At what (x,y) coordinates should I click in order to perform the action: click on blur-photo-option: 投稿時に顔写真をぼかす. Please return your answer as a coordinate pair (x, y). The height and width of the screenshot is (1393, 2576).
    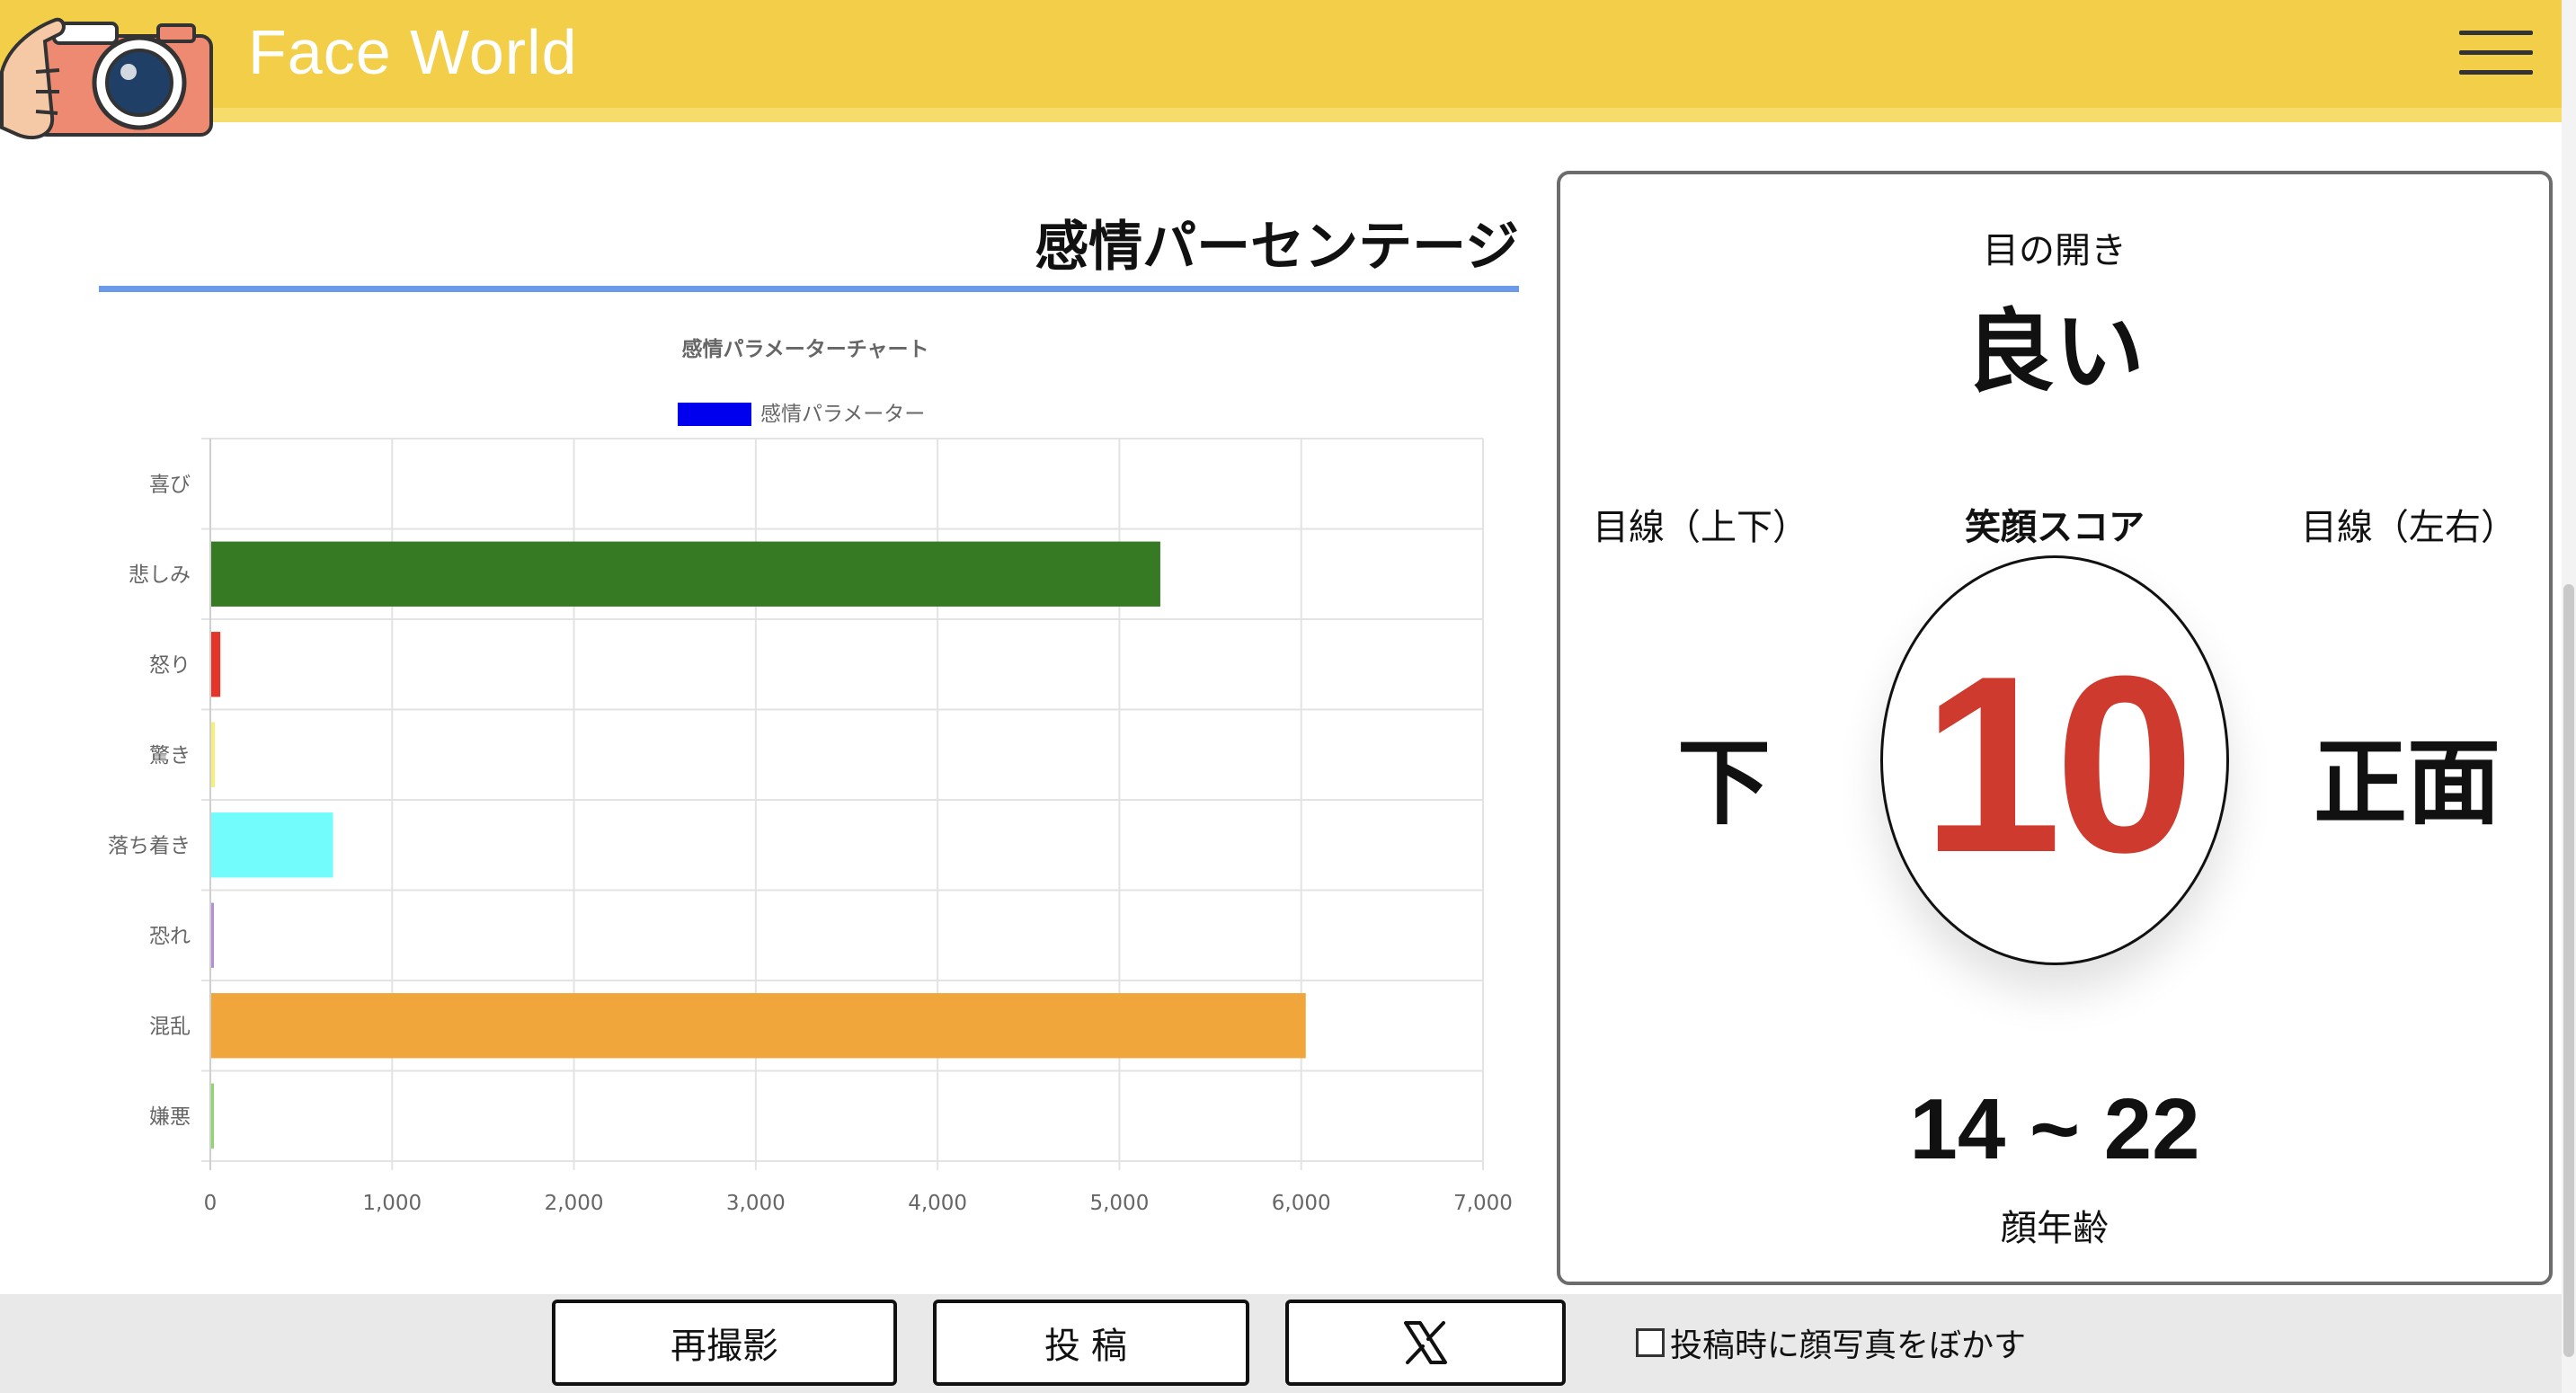
    Looking at the image, I should click on (1831, 1342).